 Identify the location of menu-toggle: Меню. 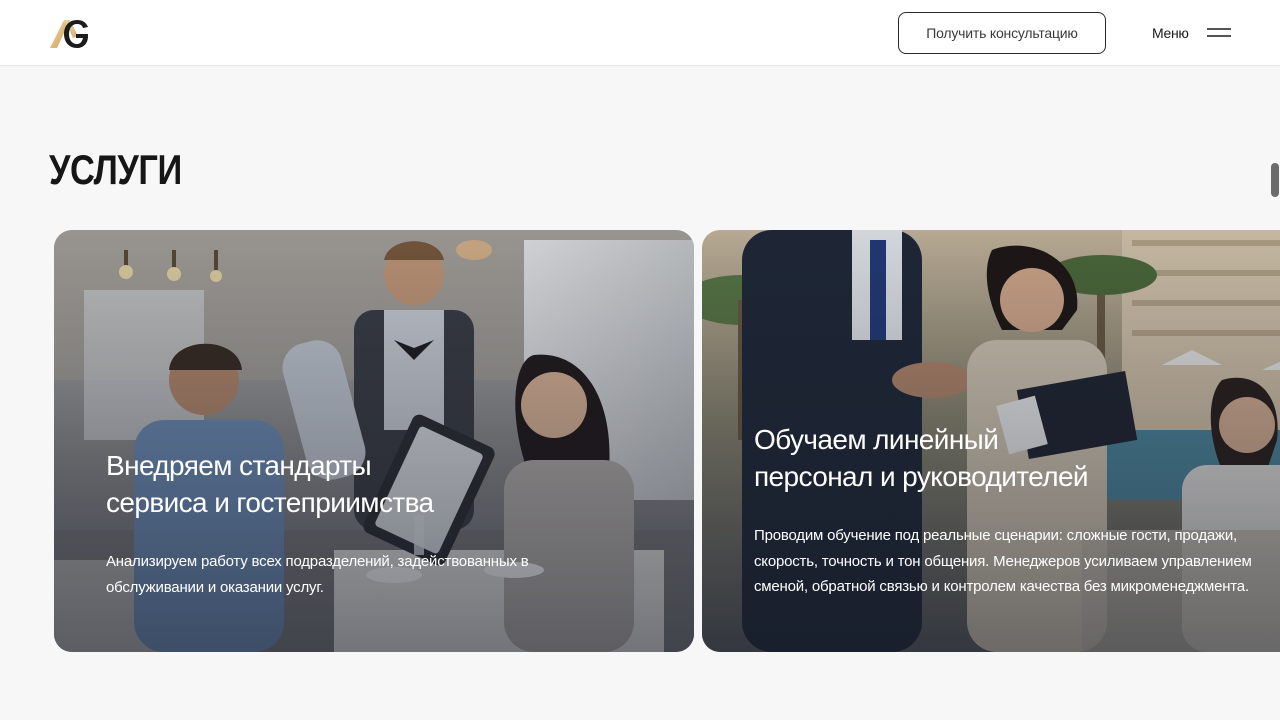
(1194, 33).